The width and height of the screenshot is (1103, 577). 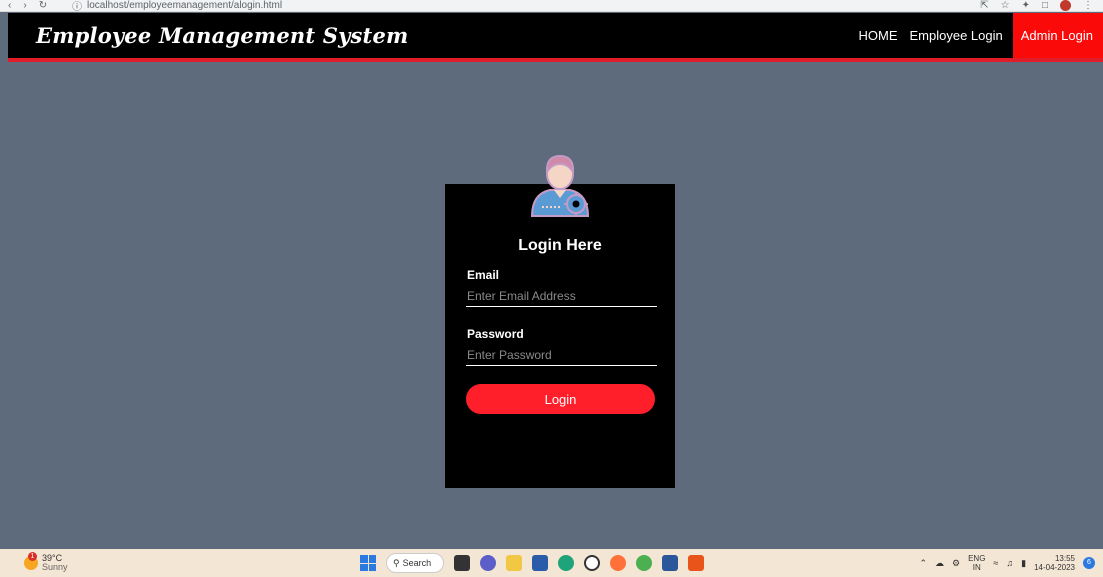 What do you see at coordinates (1054, 567) in the screenshot?
I see `clock-date: 14-04-2023` at bounding box center [1054, 567].